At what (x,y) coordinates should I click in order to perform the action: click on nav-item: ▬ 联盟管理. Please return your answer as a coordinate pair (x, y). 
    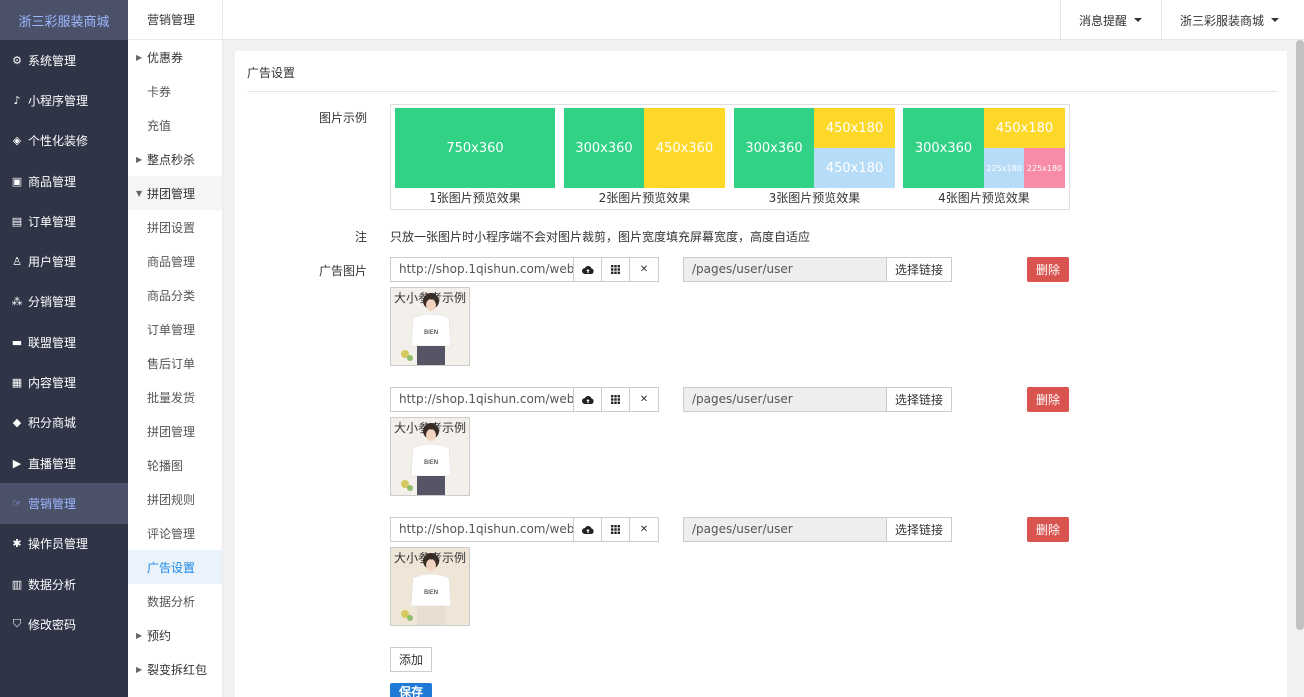
    Looking at the image, I should click on (64, 342).